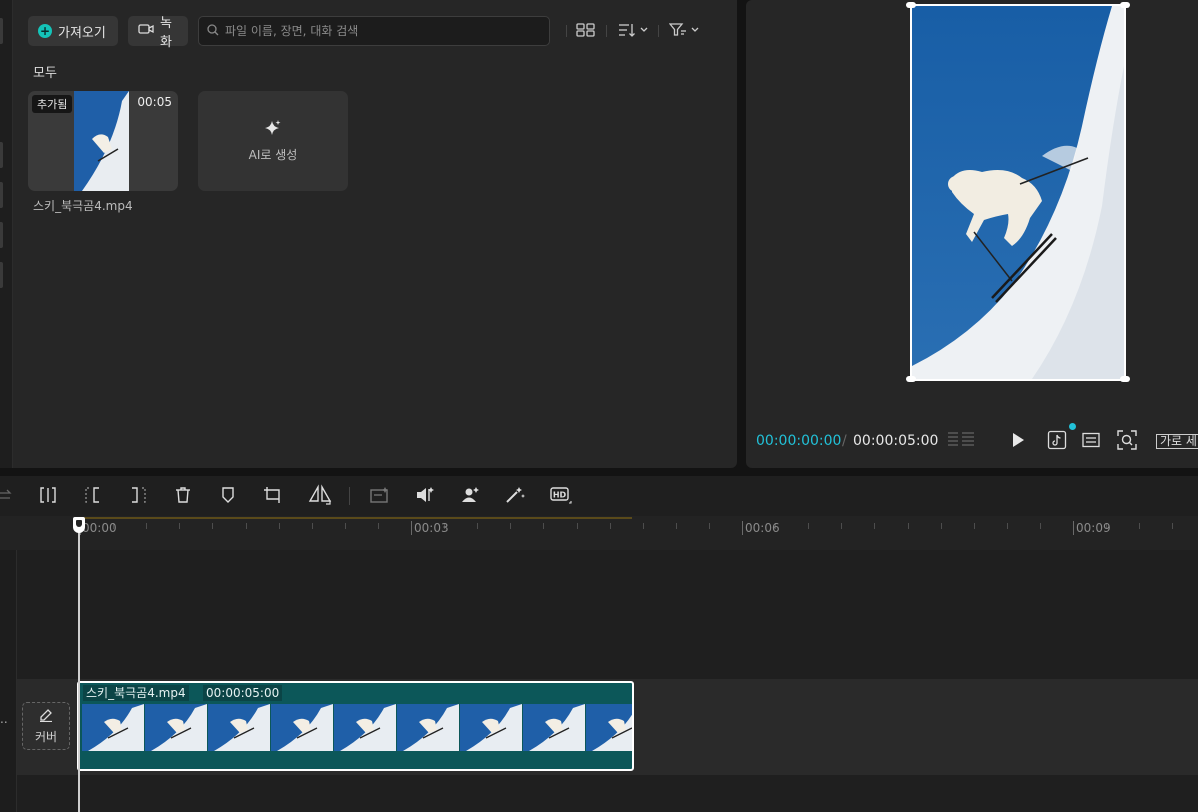 Image resolution: width=1198 pixels, height=812 pixels. I want to click on split-button, so click(48, 496).